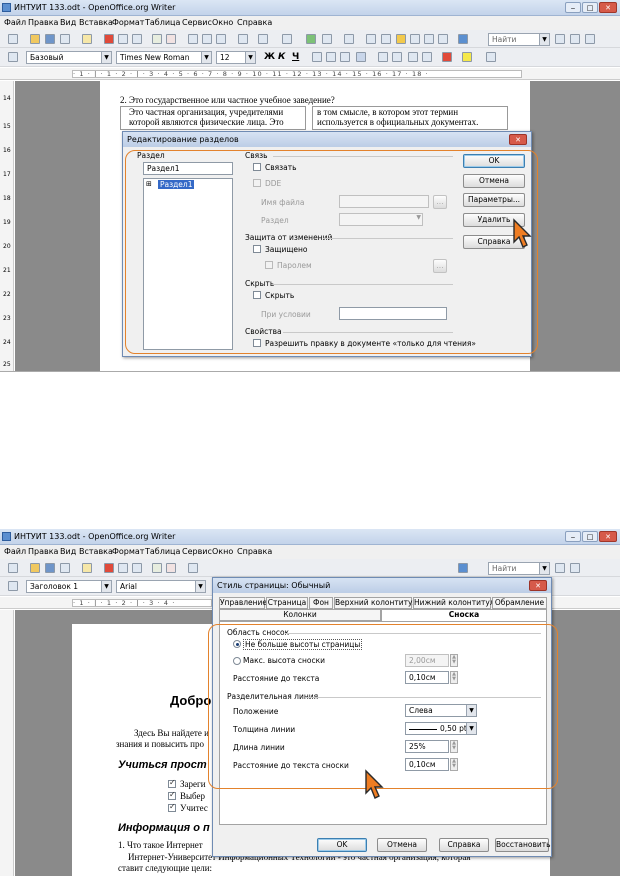 This screenshot has height=876, width=620. What do you see at coordinates (386, 39) in the screenshot?
I see `navigator-icon` at bounding box center [386, 39].